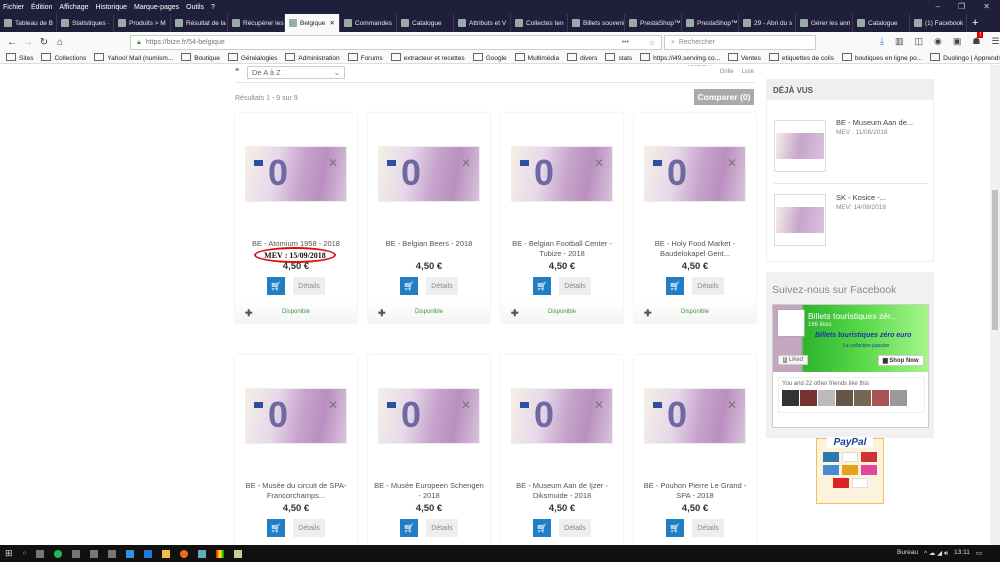  I want to click on scrollbar-thumb, so click(995, 260).